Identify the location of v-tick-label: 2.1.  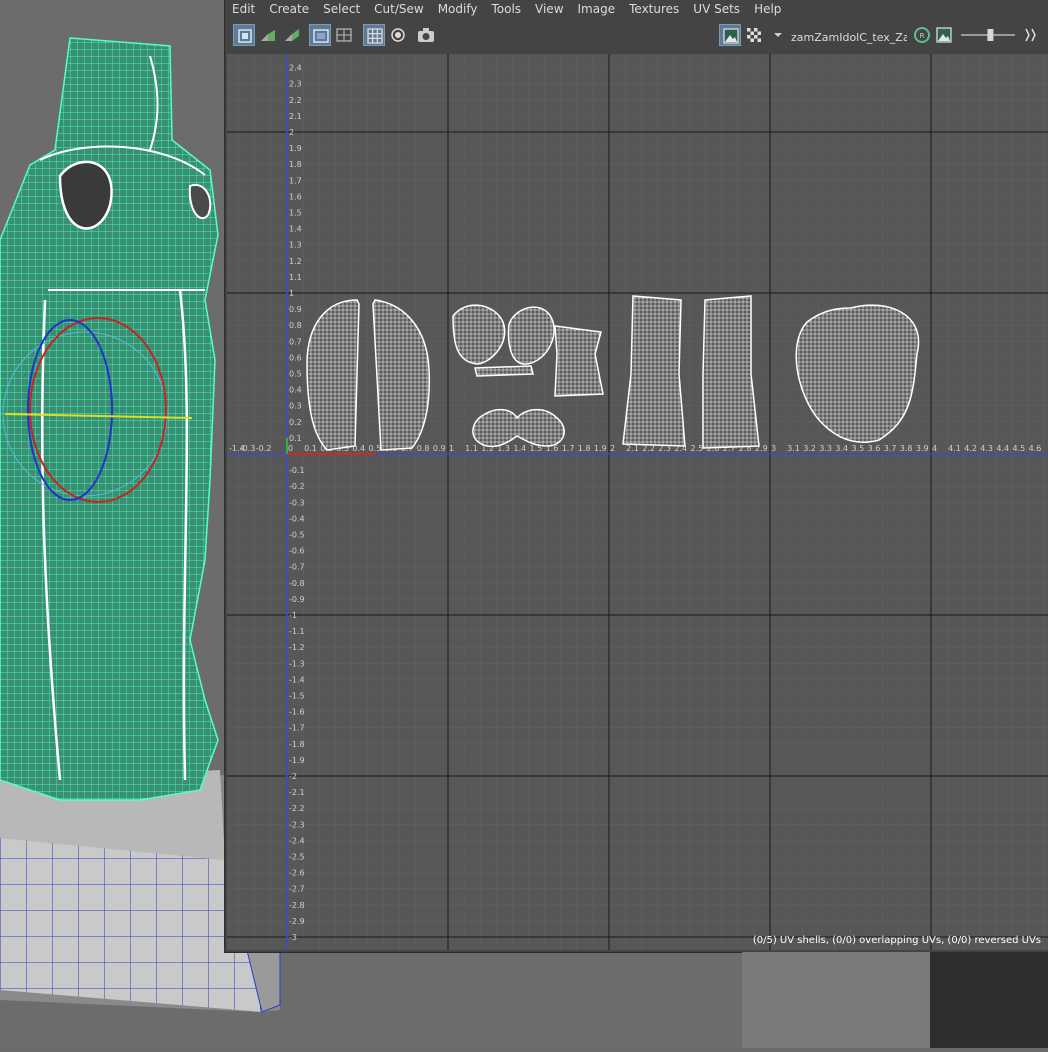
(295, 116).